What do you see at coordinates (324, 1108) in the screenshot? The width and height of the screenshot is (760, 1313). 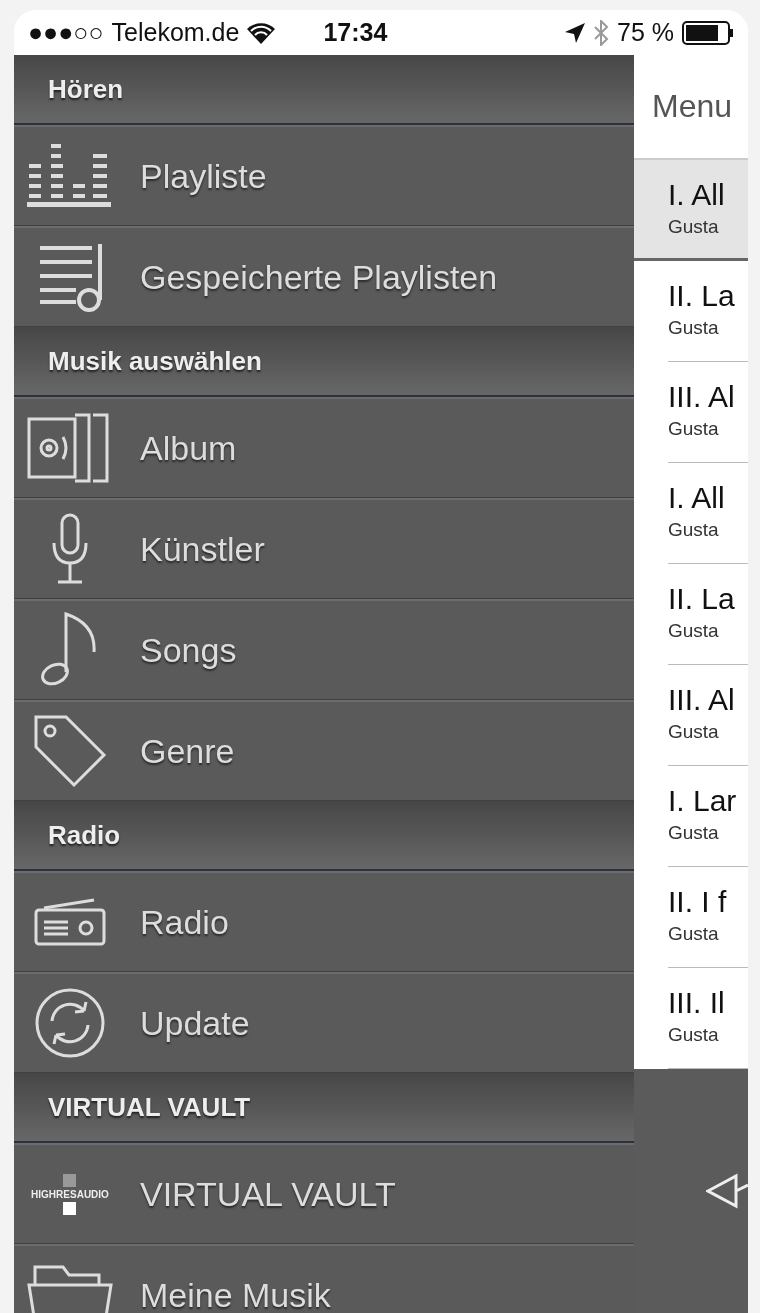 I see `section-header: VIRTUAL VAULT` at bounding box center [324, 1108].